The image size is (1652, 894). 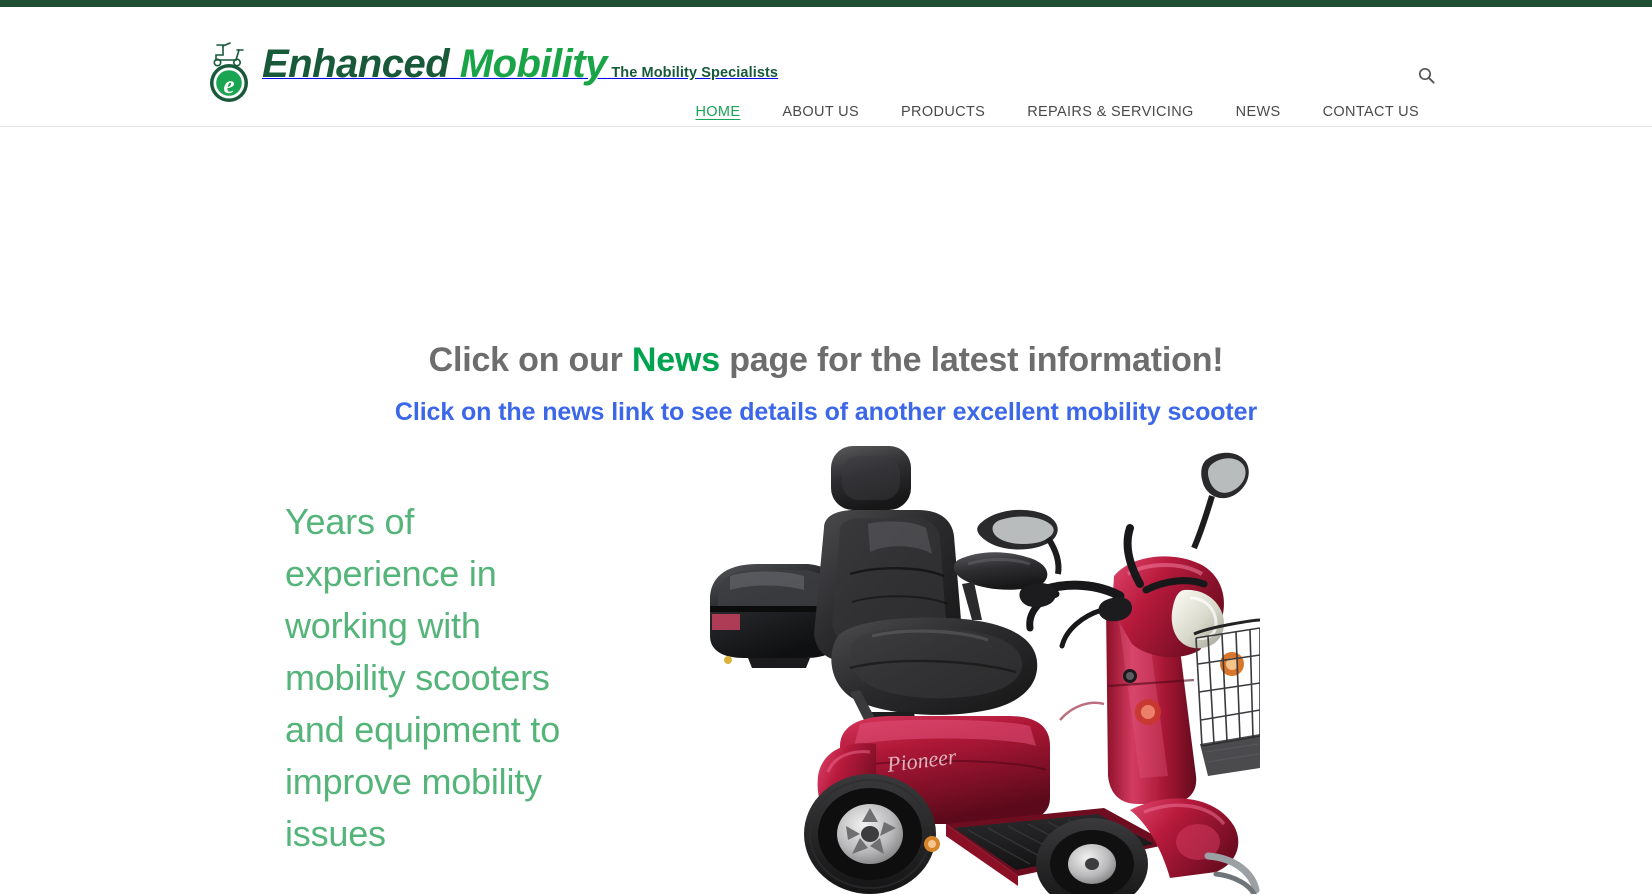 What do you see at coordinates (1037, 595) in the screenshot?
I see `left-grip` at bounding box center [1037, 595].